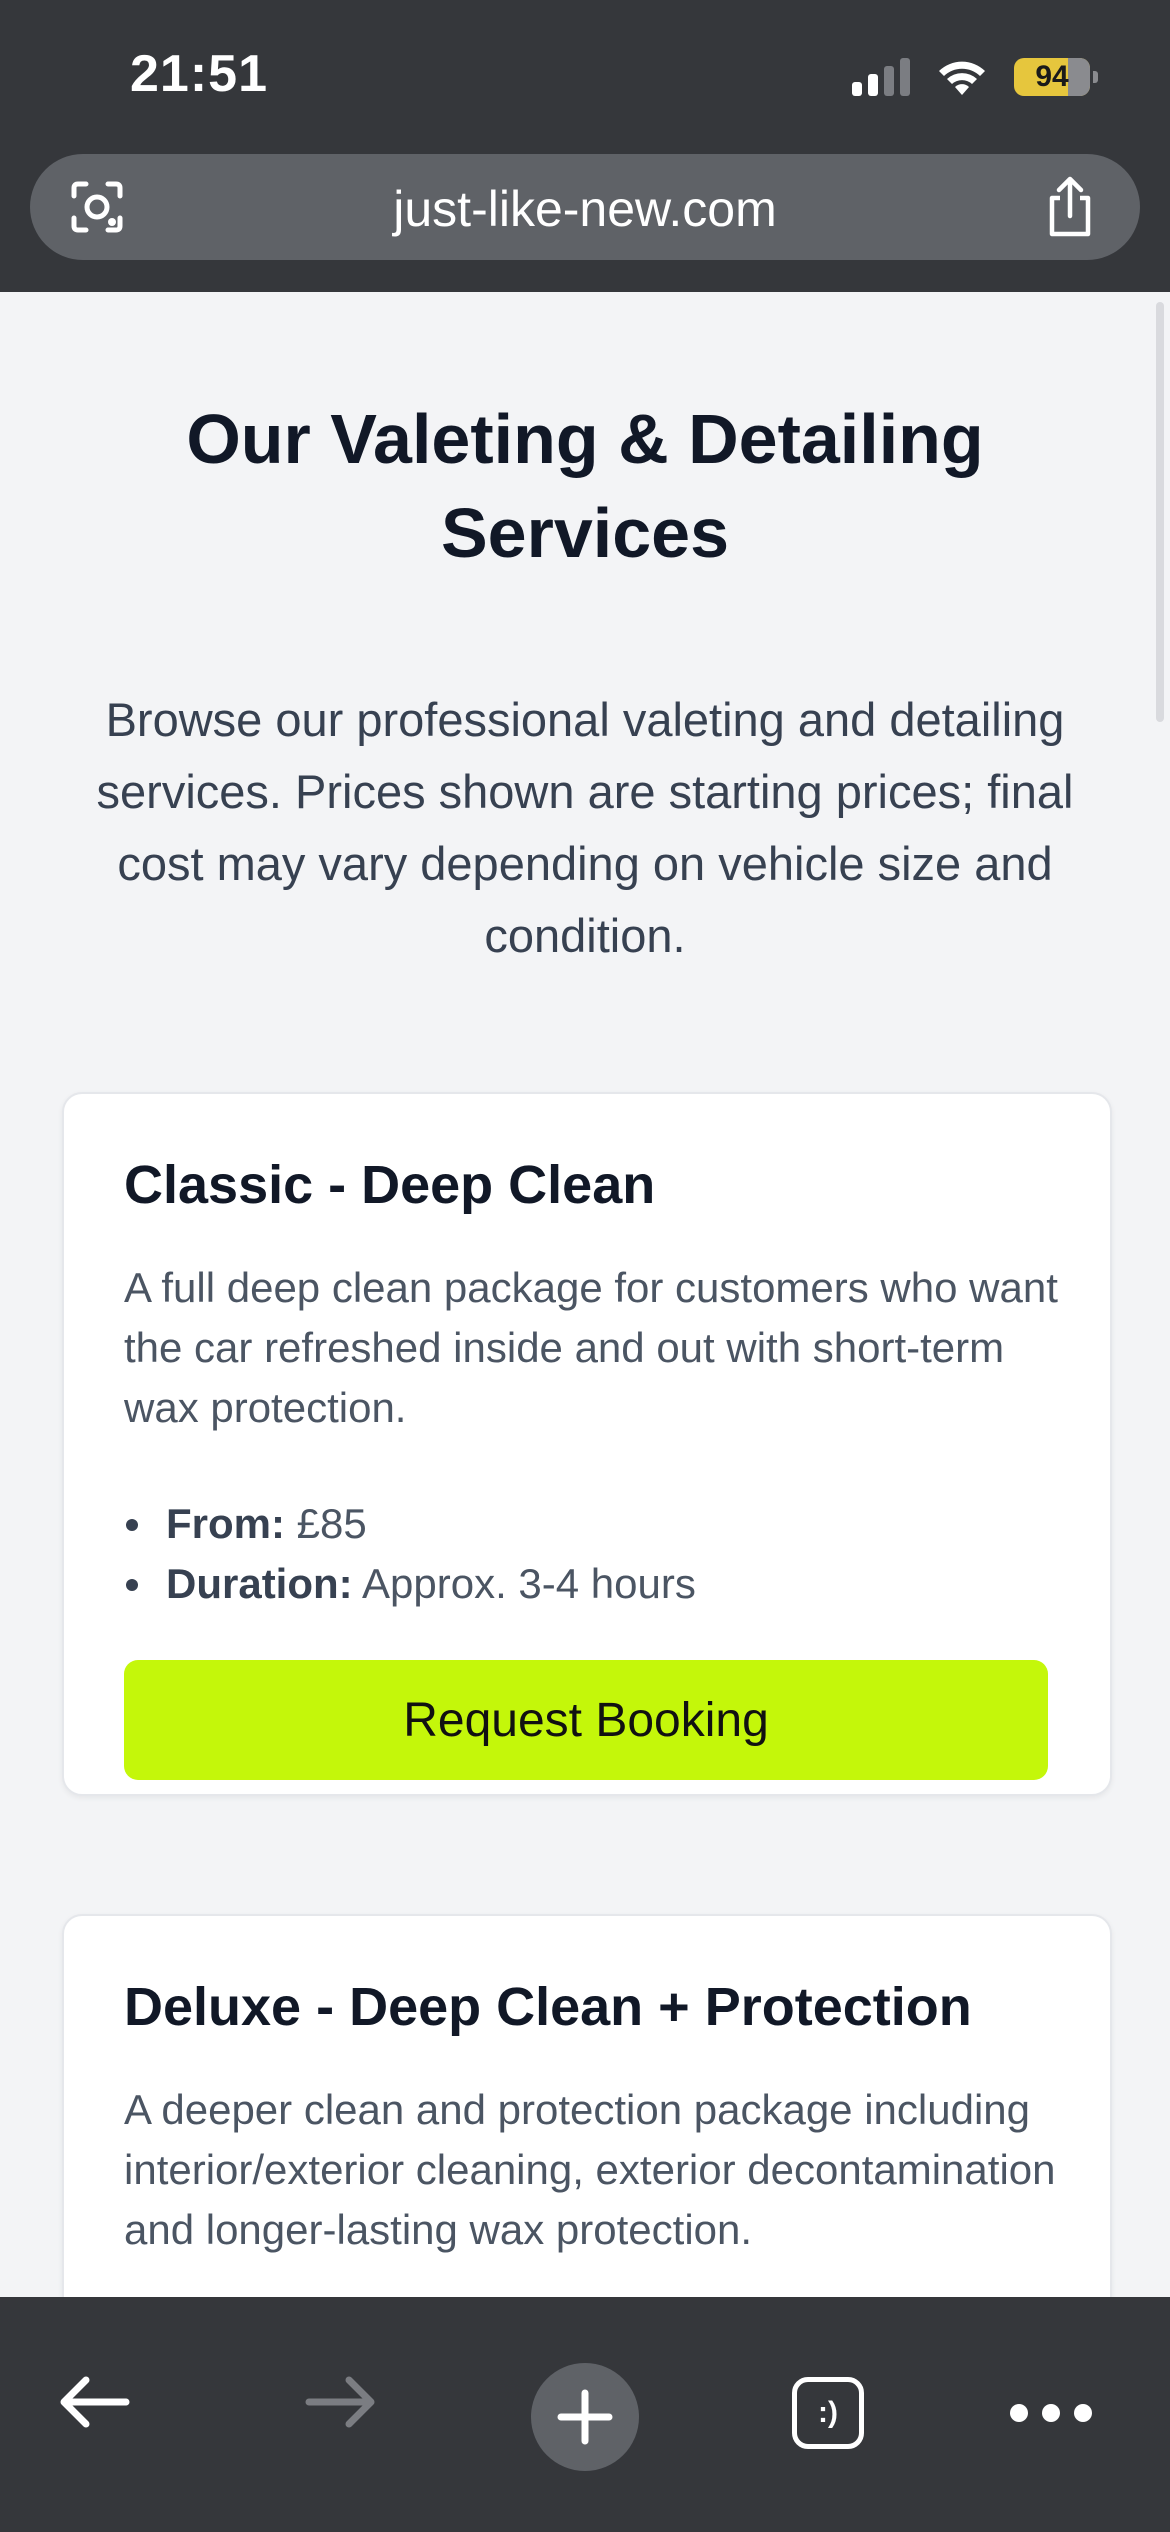 Image resolution: width=1170 pixels, height=2532 pixels. What do you see at coordinates (225, 1523) in the screenshot?
I see `price-label: From:` at bounding box center [225, 1523].